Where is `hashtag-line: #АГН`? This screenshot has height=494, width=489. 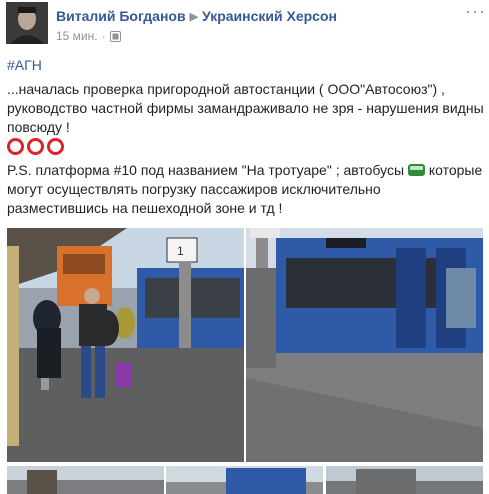
hashtag-line: #АГН is located at coordinates (246, 65).